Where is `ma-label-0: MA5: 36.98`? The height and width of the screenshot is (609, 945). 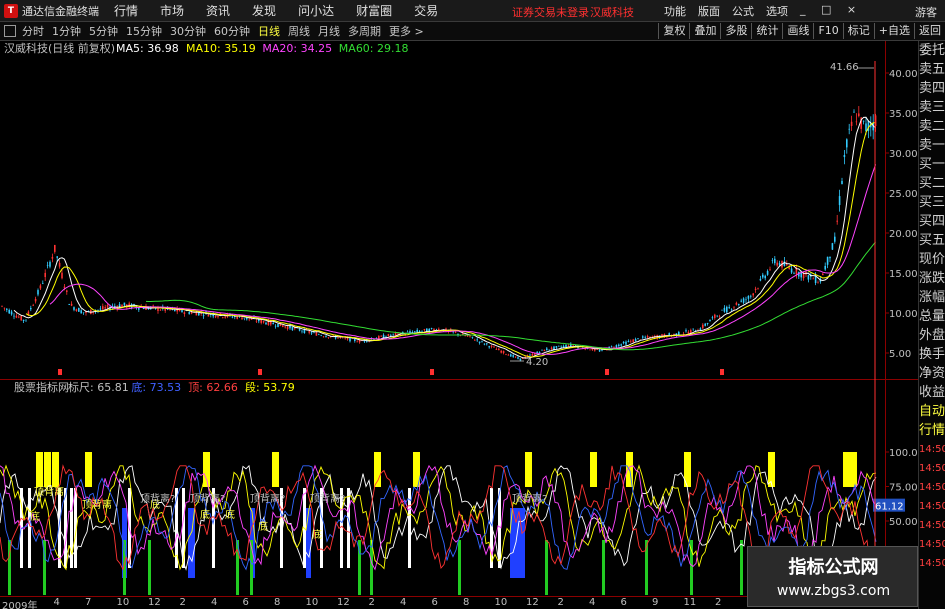
ma-label-0: MA5: 36.98 is located at coordinates (147, 48).